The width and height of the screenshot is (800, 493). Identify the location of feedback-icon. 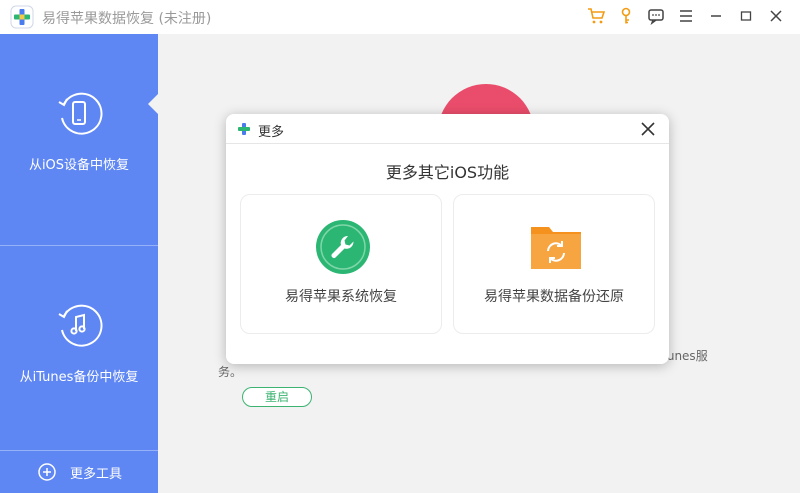
(656, 16).